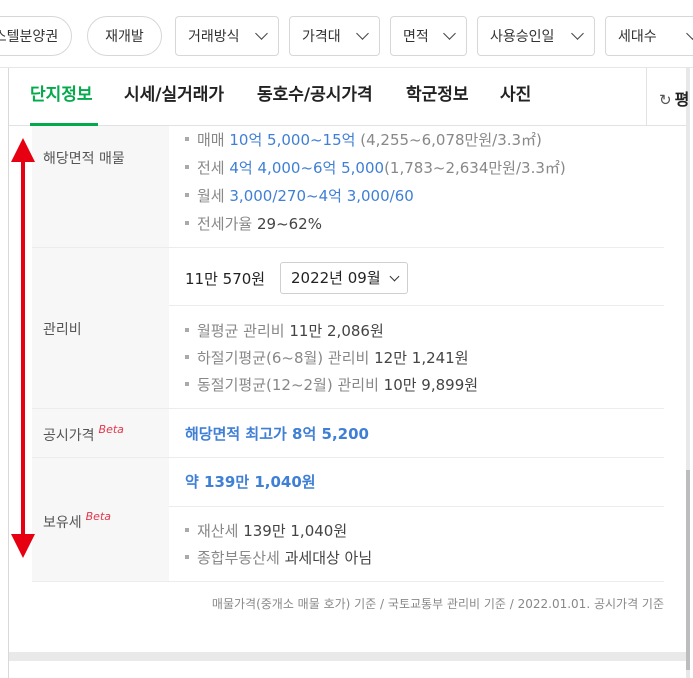  I want to click on maintenance-item-value: 12만 1,241원, so click(421, 358).